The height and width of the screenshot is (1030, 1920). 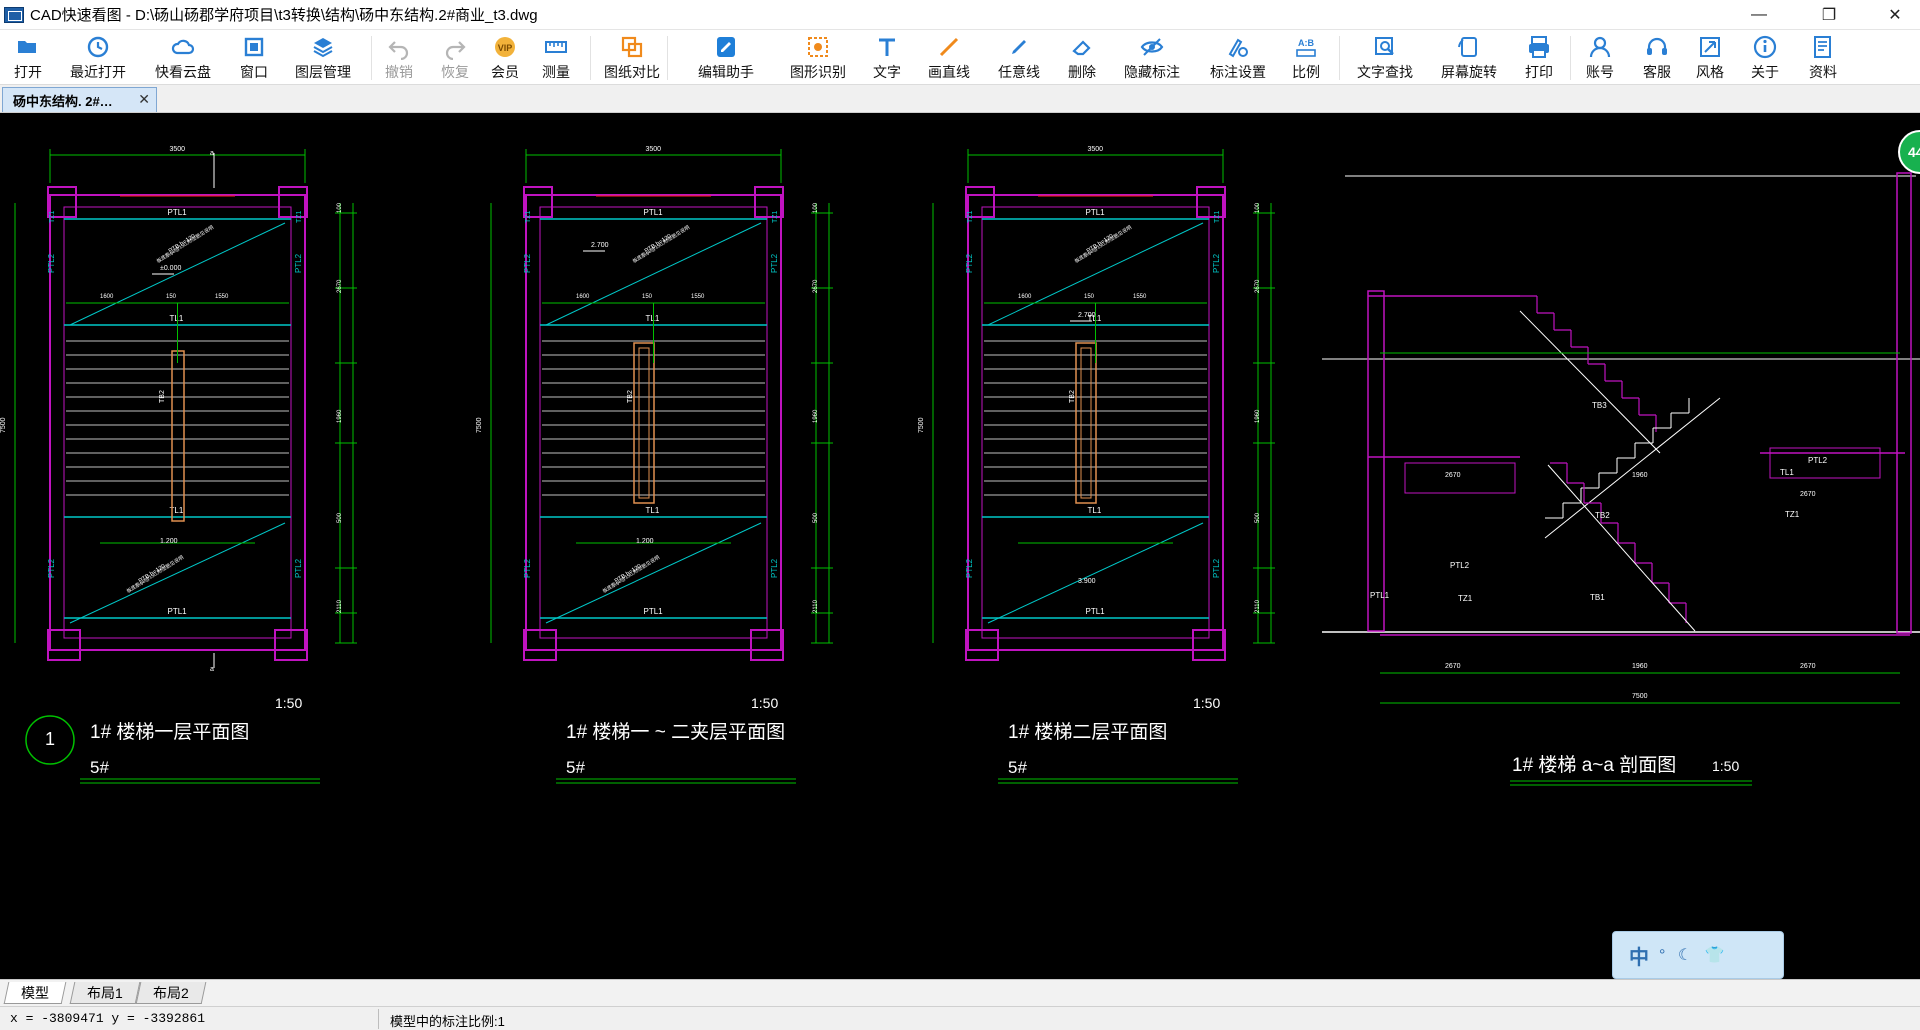 I want to click on toolbar-button-text: 文字, so click(x=887, y=57).